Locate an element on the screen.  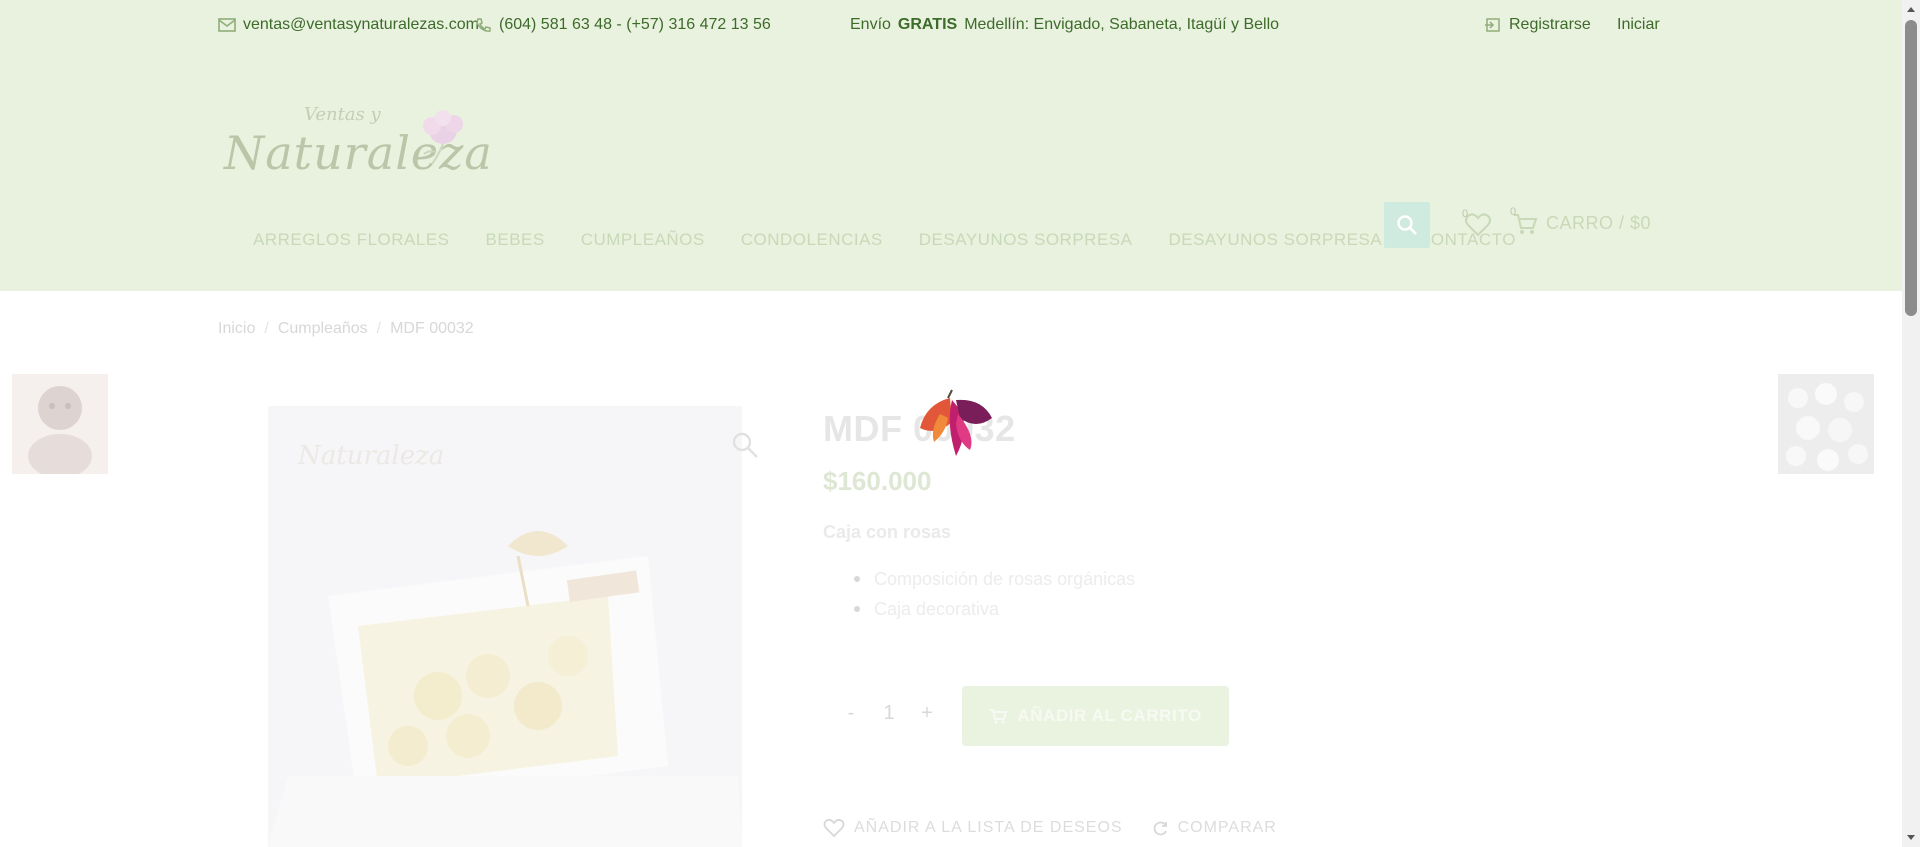
quantity-stepper: - 1 + is located at coordinates (889, 713).